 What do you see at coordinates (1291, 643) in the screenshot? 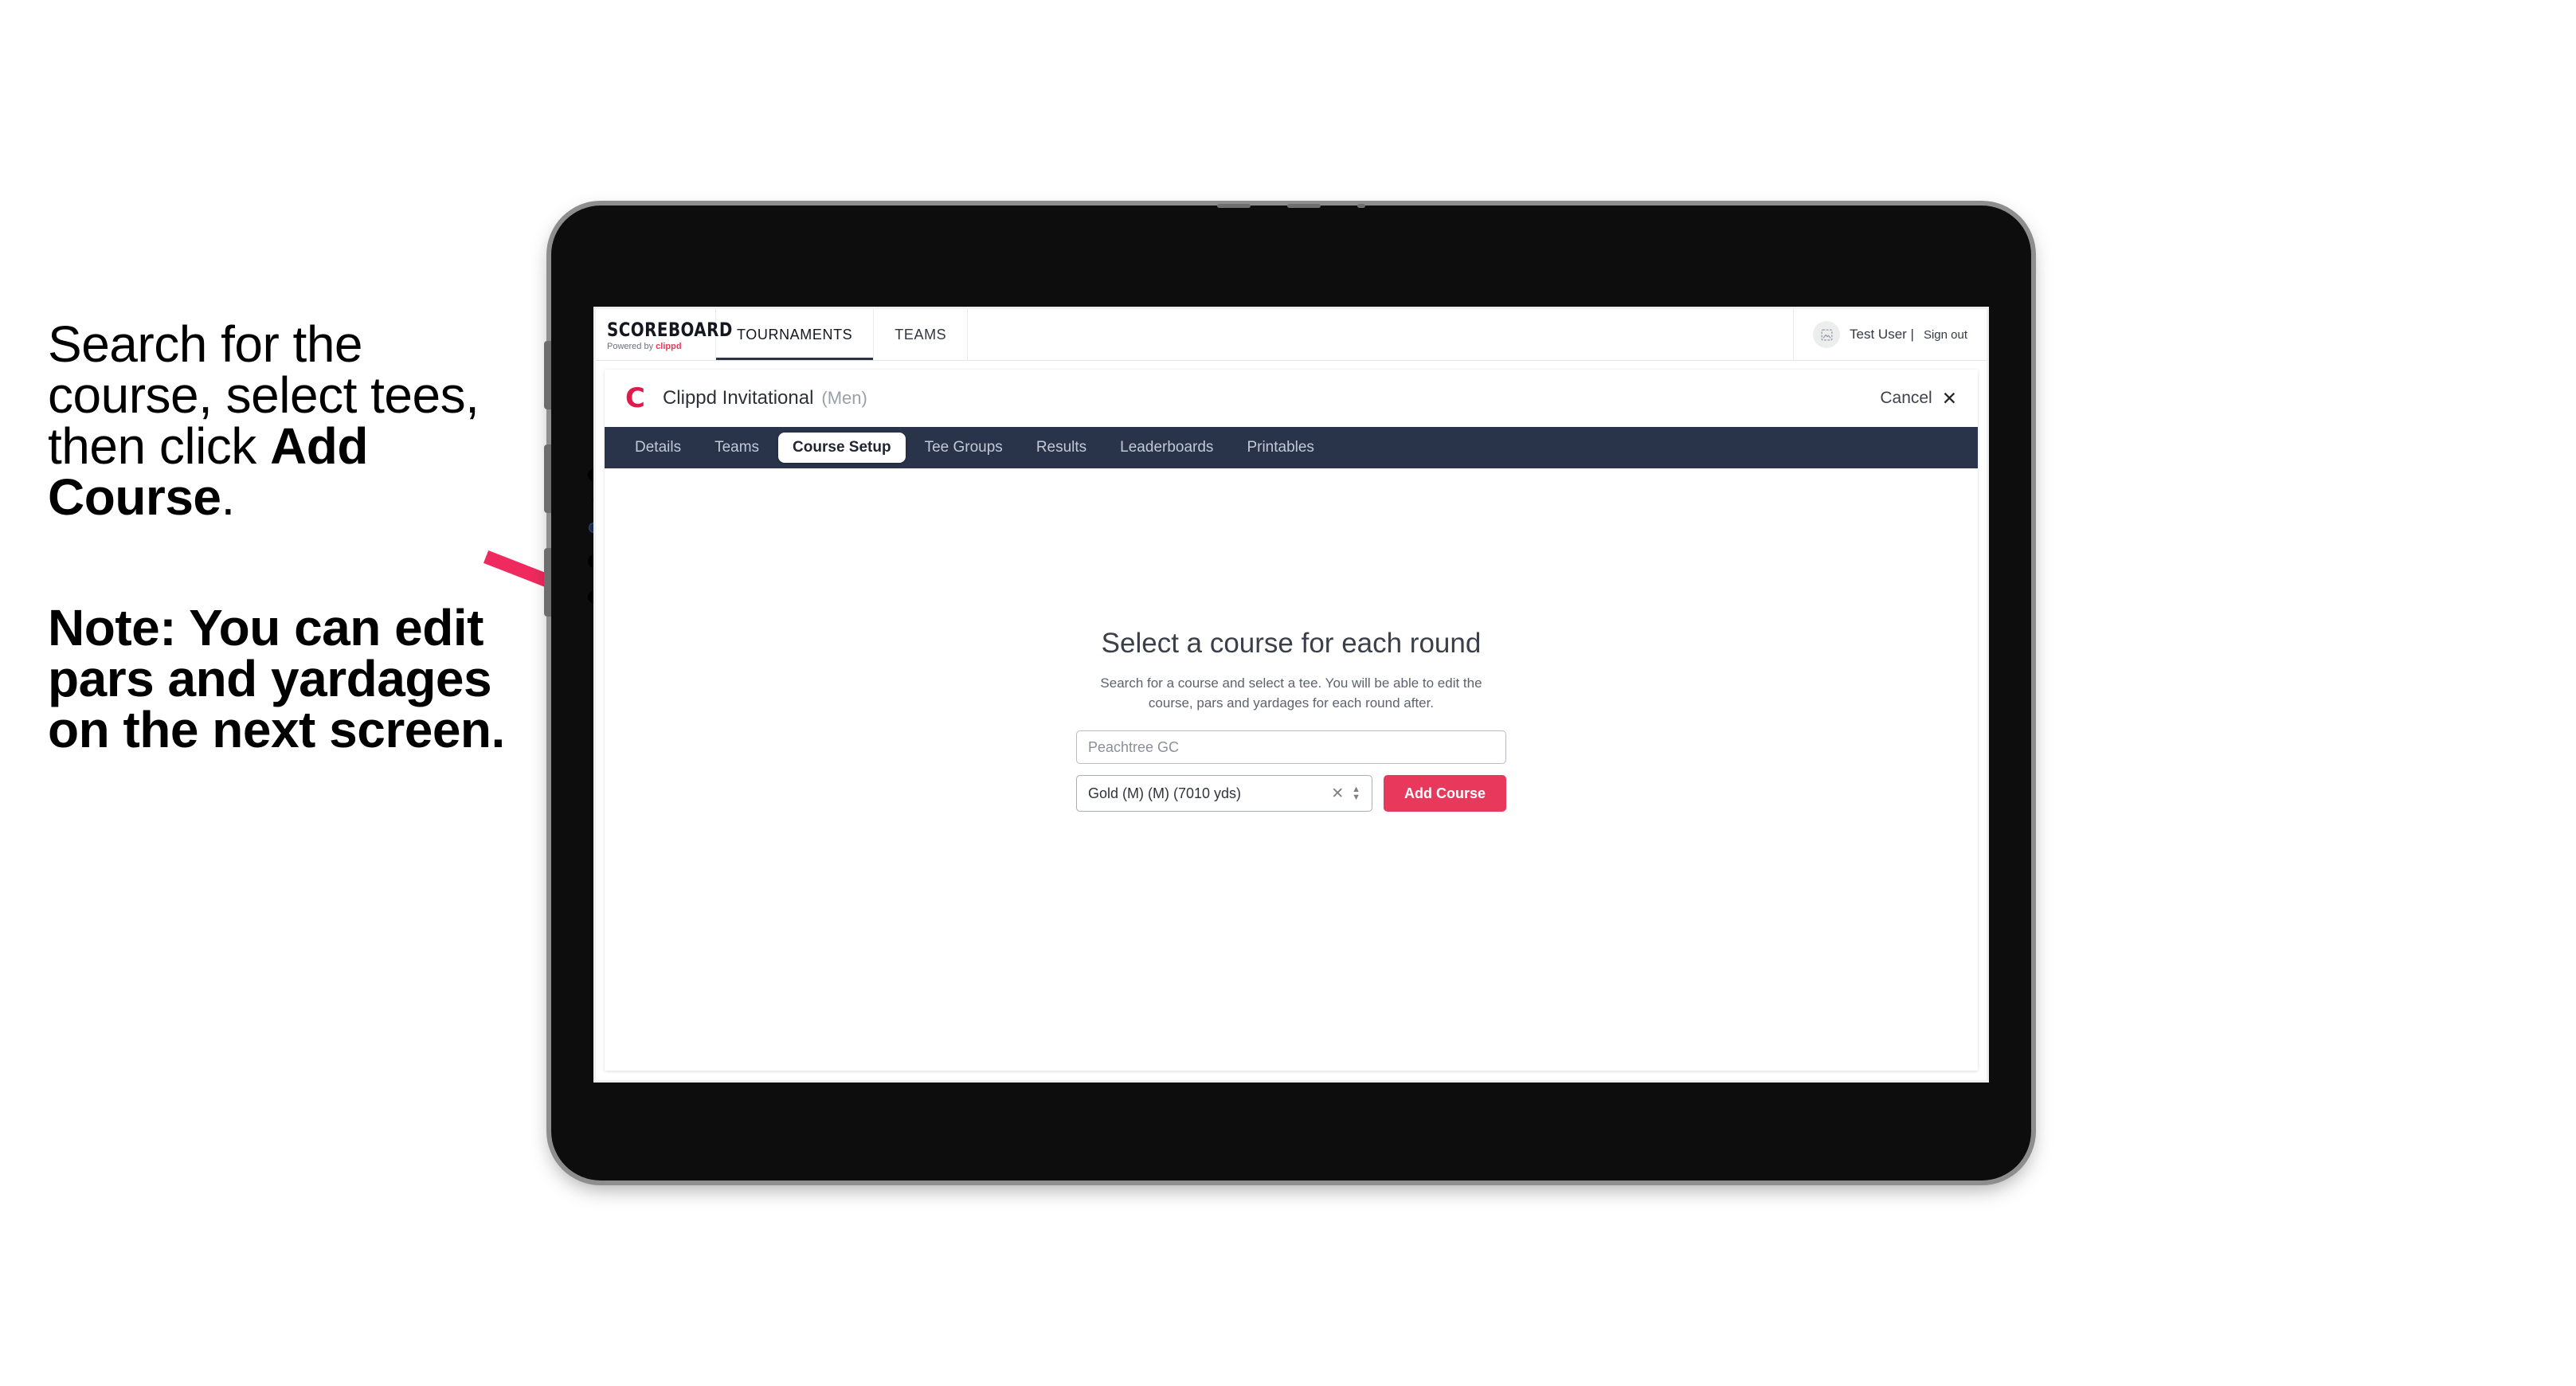
I see `course-picker-title: Select a course for each round` at bounding box center [1291, 643].